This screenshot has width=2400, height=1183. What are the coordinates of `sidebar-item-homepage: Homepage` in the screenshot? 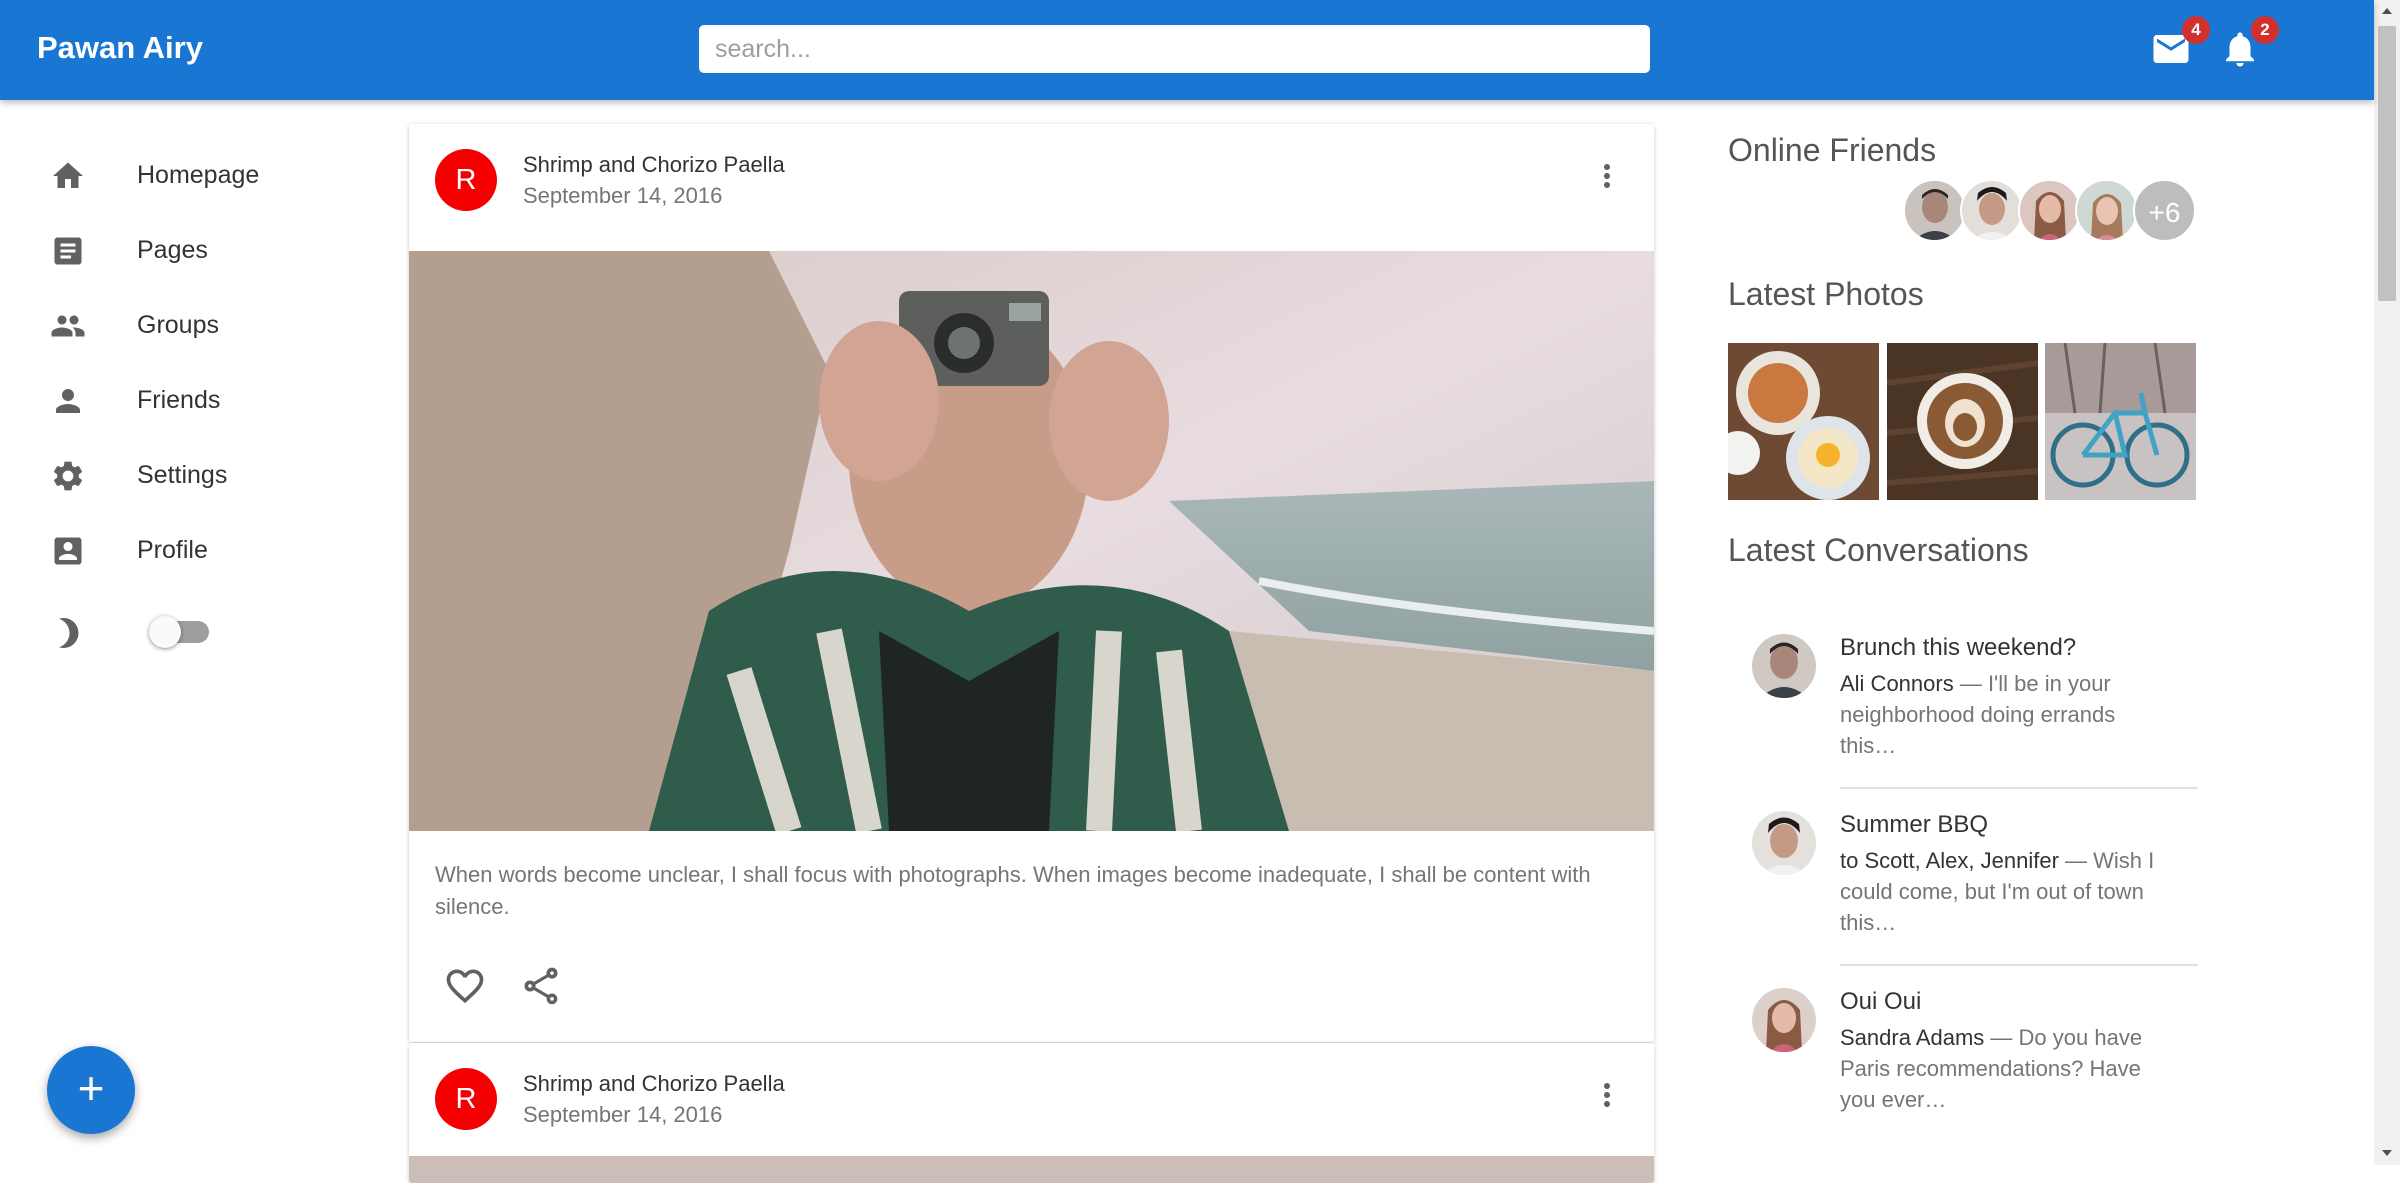 It's located at (170, 174).